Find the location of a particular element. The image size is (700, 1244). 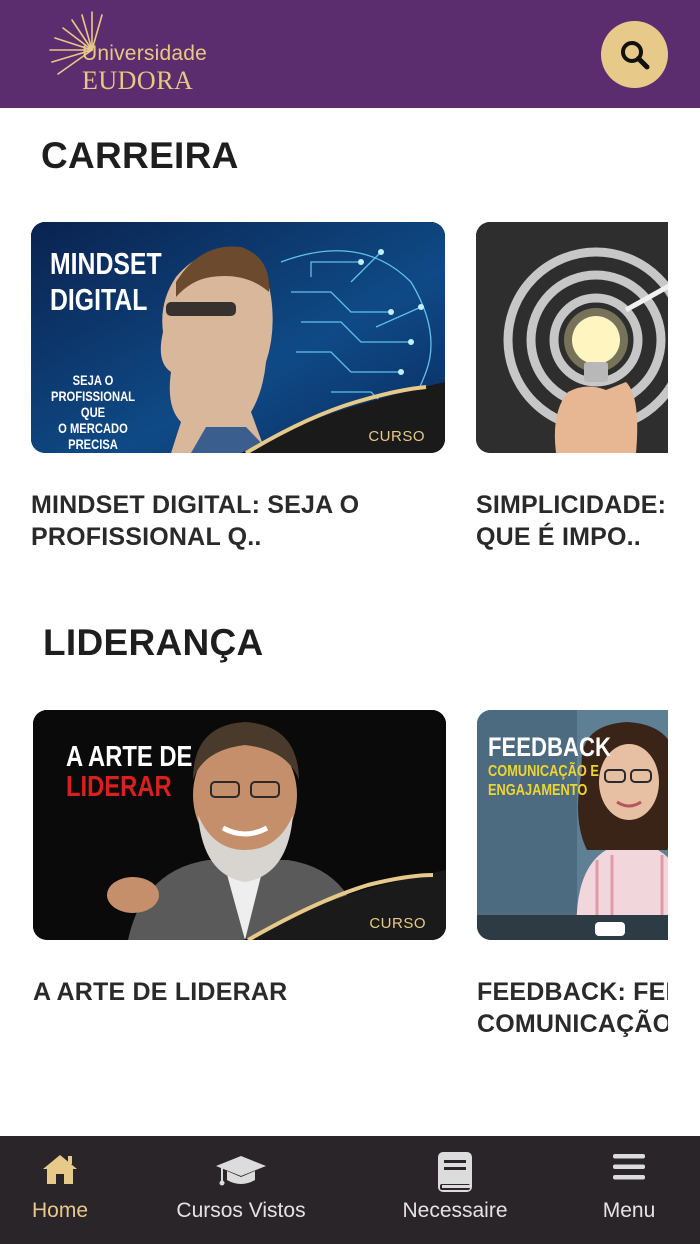

course-title-a-arte-de-liderar: A ARTE DE LIDERAR is located at coordinates (253, 992).